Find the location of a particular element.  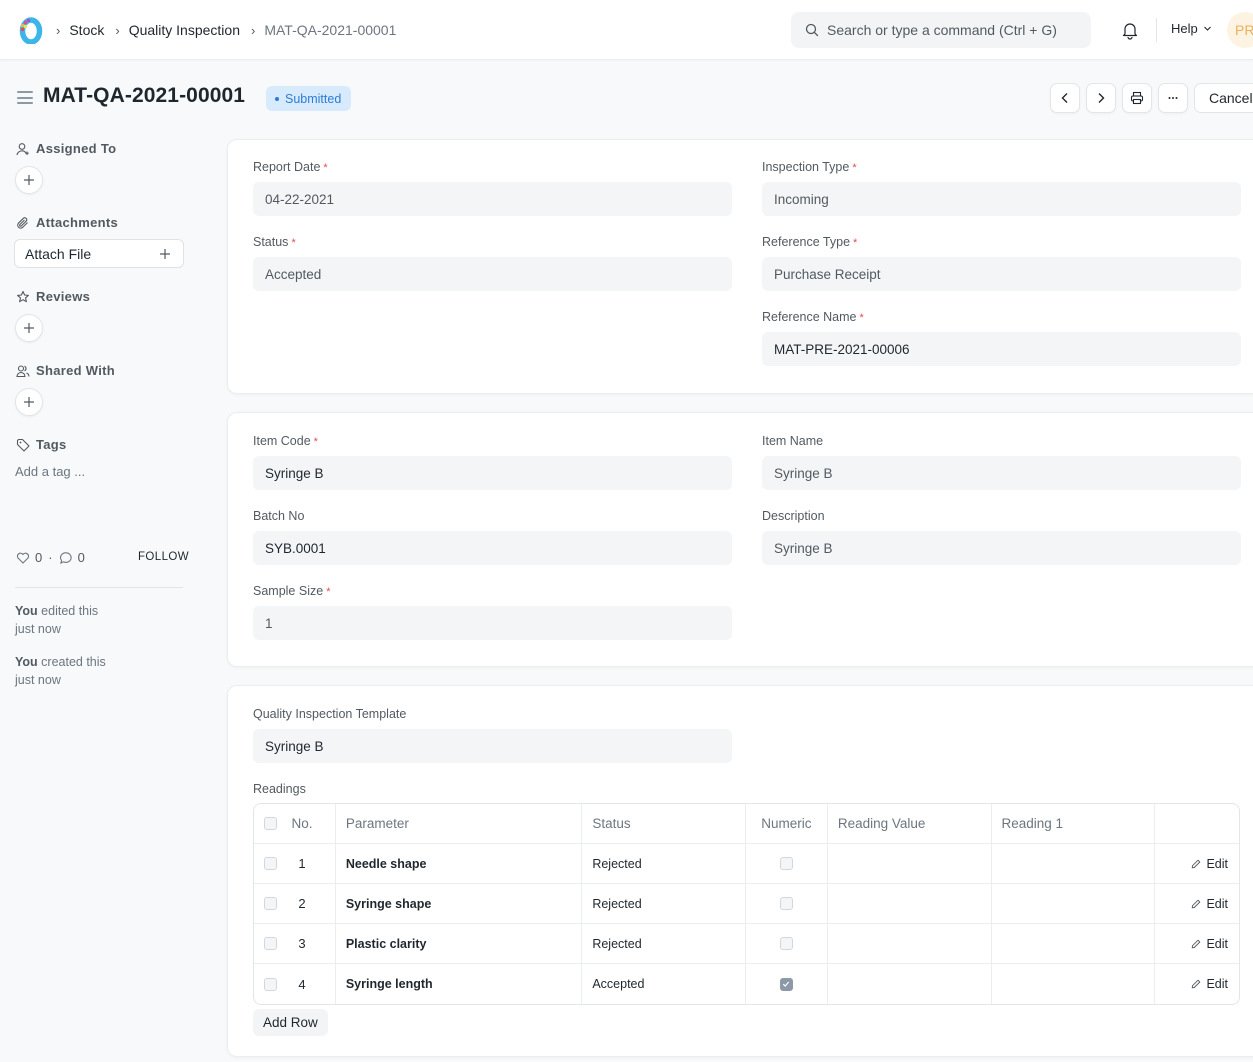

pencil-icon is located at coordinates (1196, 863).